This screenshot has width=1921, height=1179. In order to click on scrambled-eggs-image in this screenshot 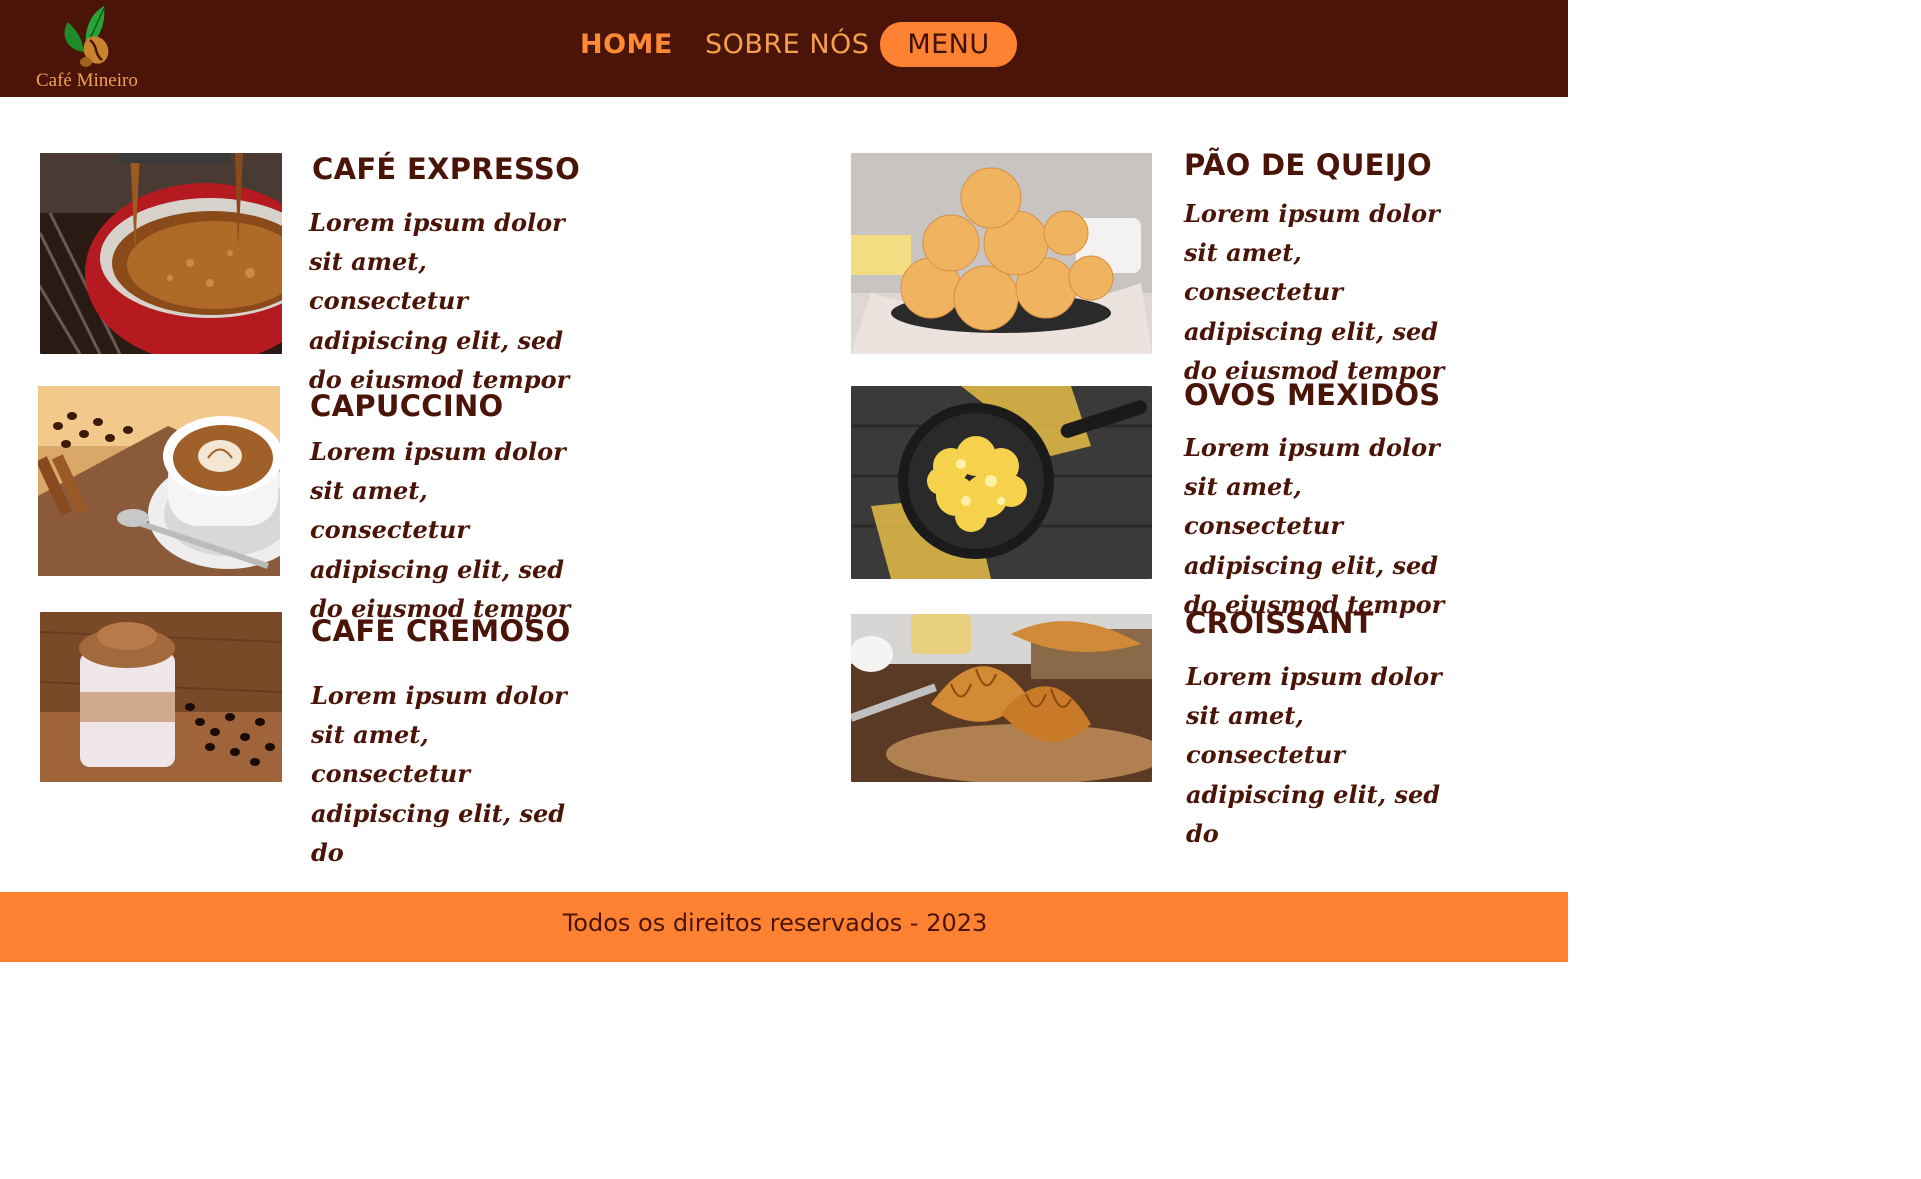, I will do `click(1001, 482)`.